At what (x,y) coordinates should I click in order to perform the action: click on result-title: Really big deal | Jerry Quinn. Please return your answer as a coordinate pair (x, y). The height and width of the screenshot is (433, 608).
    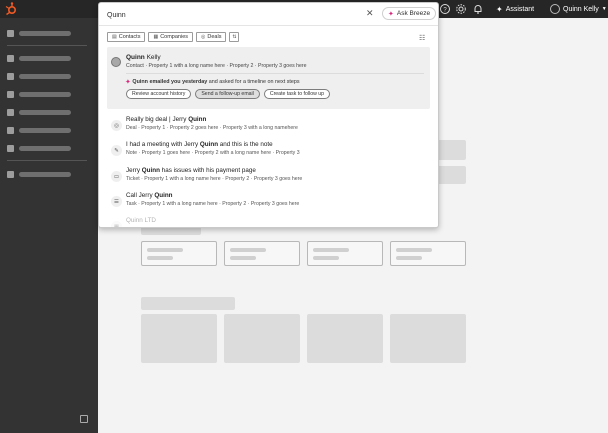
    Looking at the image, I should click on (166, 119).